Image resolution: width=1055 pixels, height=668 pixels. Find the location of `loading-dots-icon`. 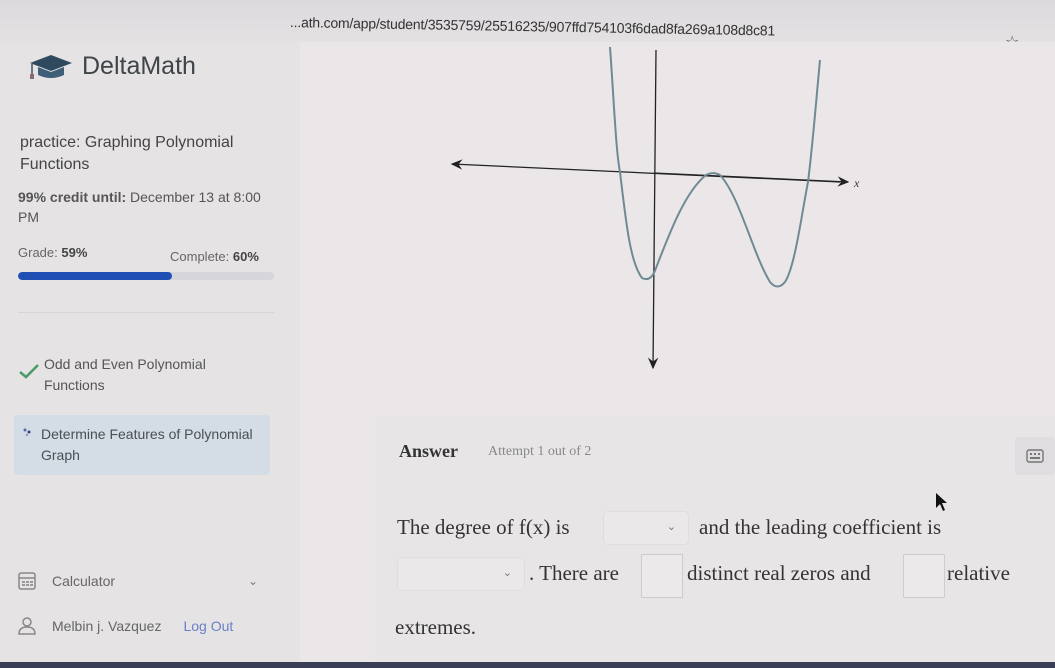

loading-dots-icon is located at coordinates (27, 433).